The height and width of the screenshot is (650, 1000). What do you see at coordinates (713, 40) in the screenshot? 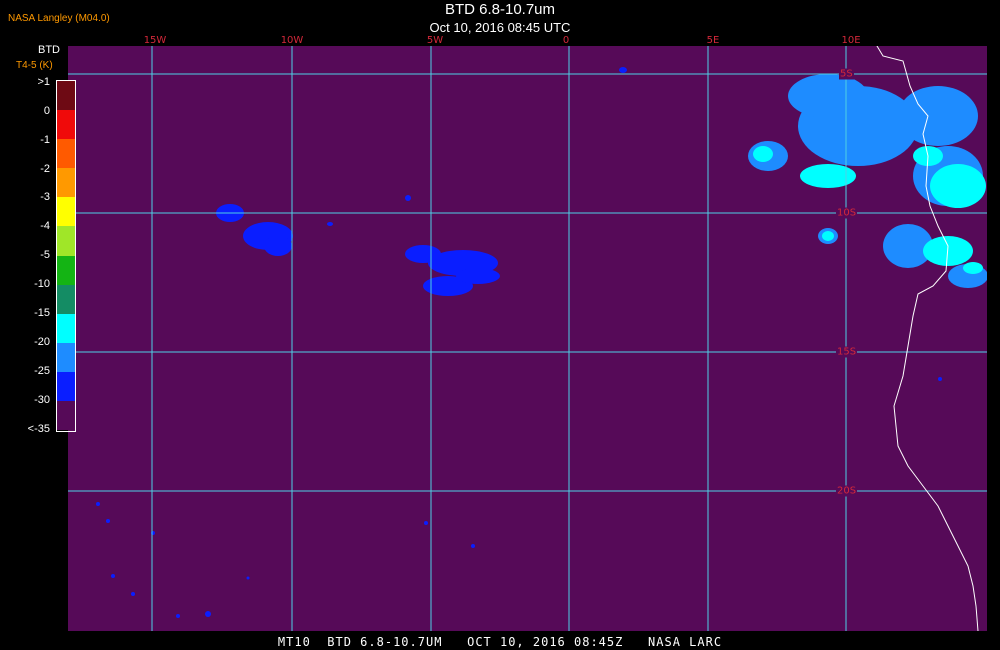
I see `lon-label-5e: 5E` at bounding box center [713, 40].